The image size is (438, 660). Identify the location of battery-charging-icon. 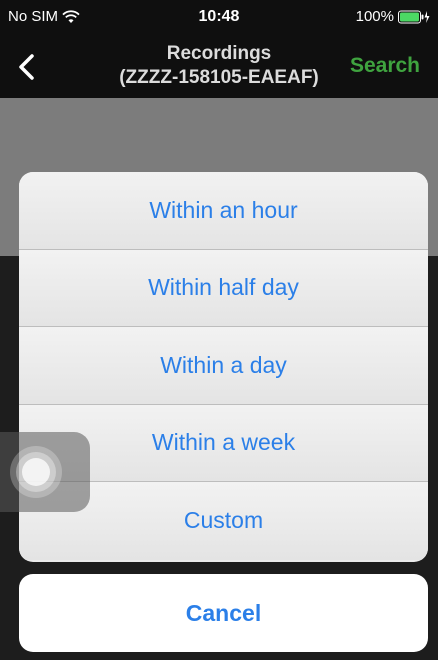
(414, 16).